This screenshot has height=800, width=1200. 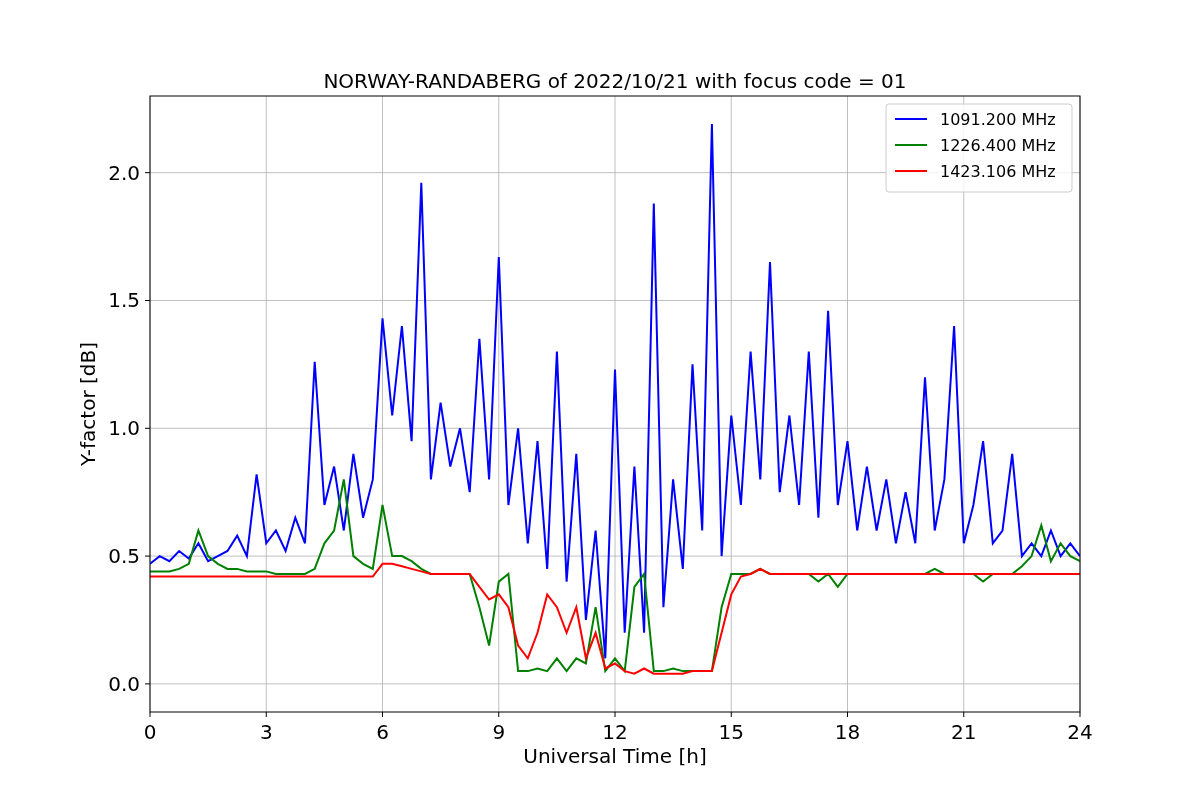 What do you see at coordinates (998, 145) in the screenshot?
I see `legend-label: 1226.400 MHz` at bounding box center [998, 145].